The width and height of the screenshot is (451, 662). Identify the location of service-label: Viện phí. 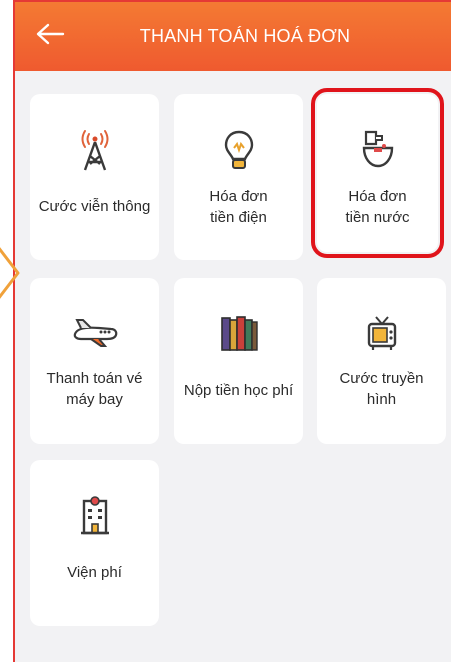
(94, 572).